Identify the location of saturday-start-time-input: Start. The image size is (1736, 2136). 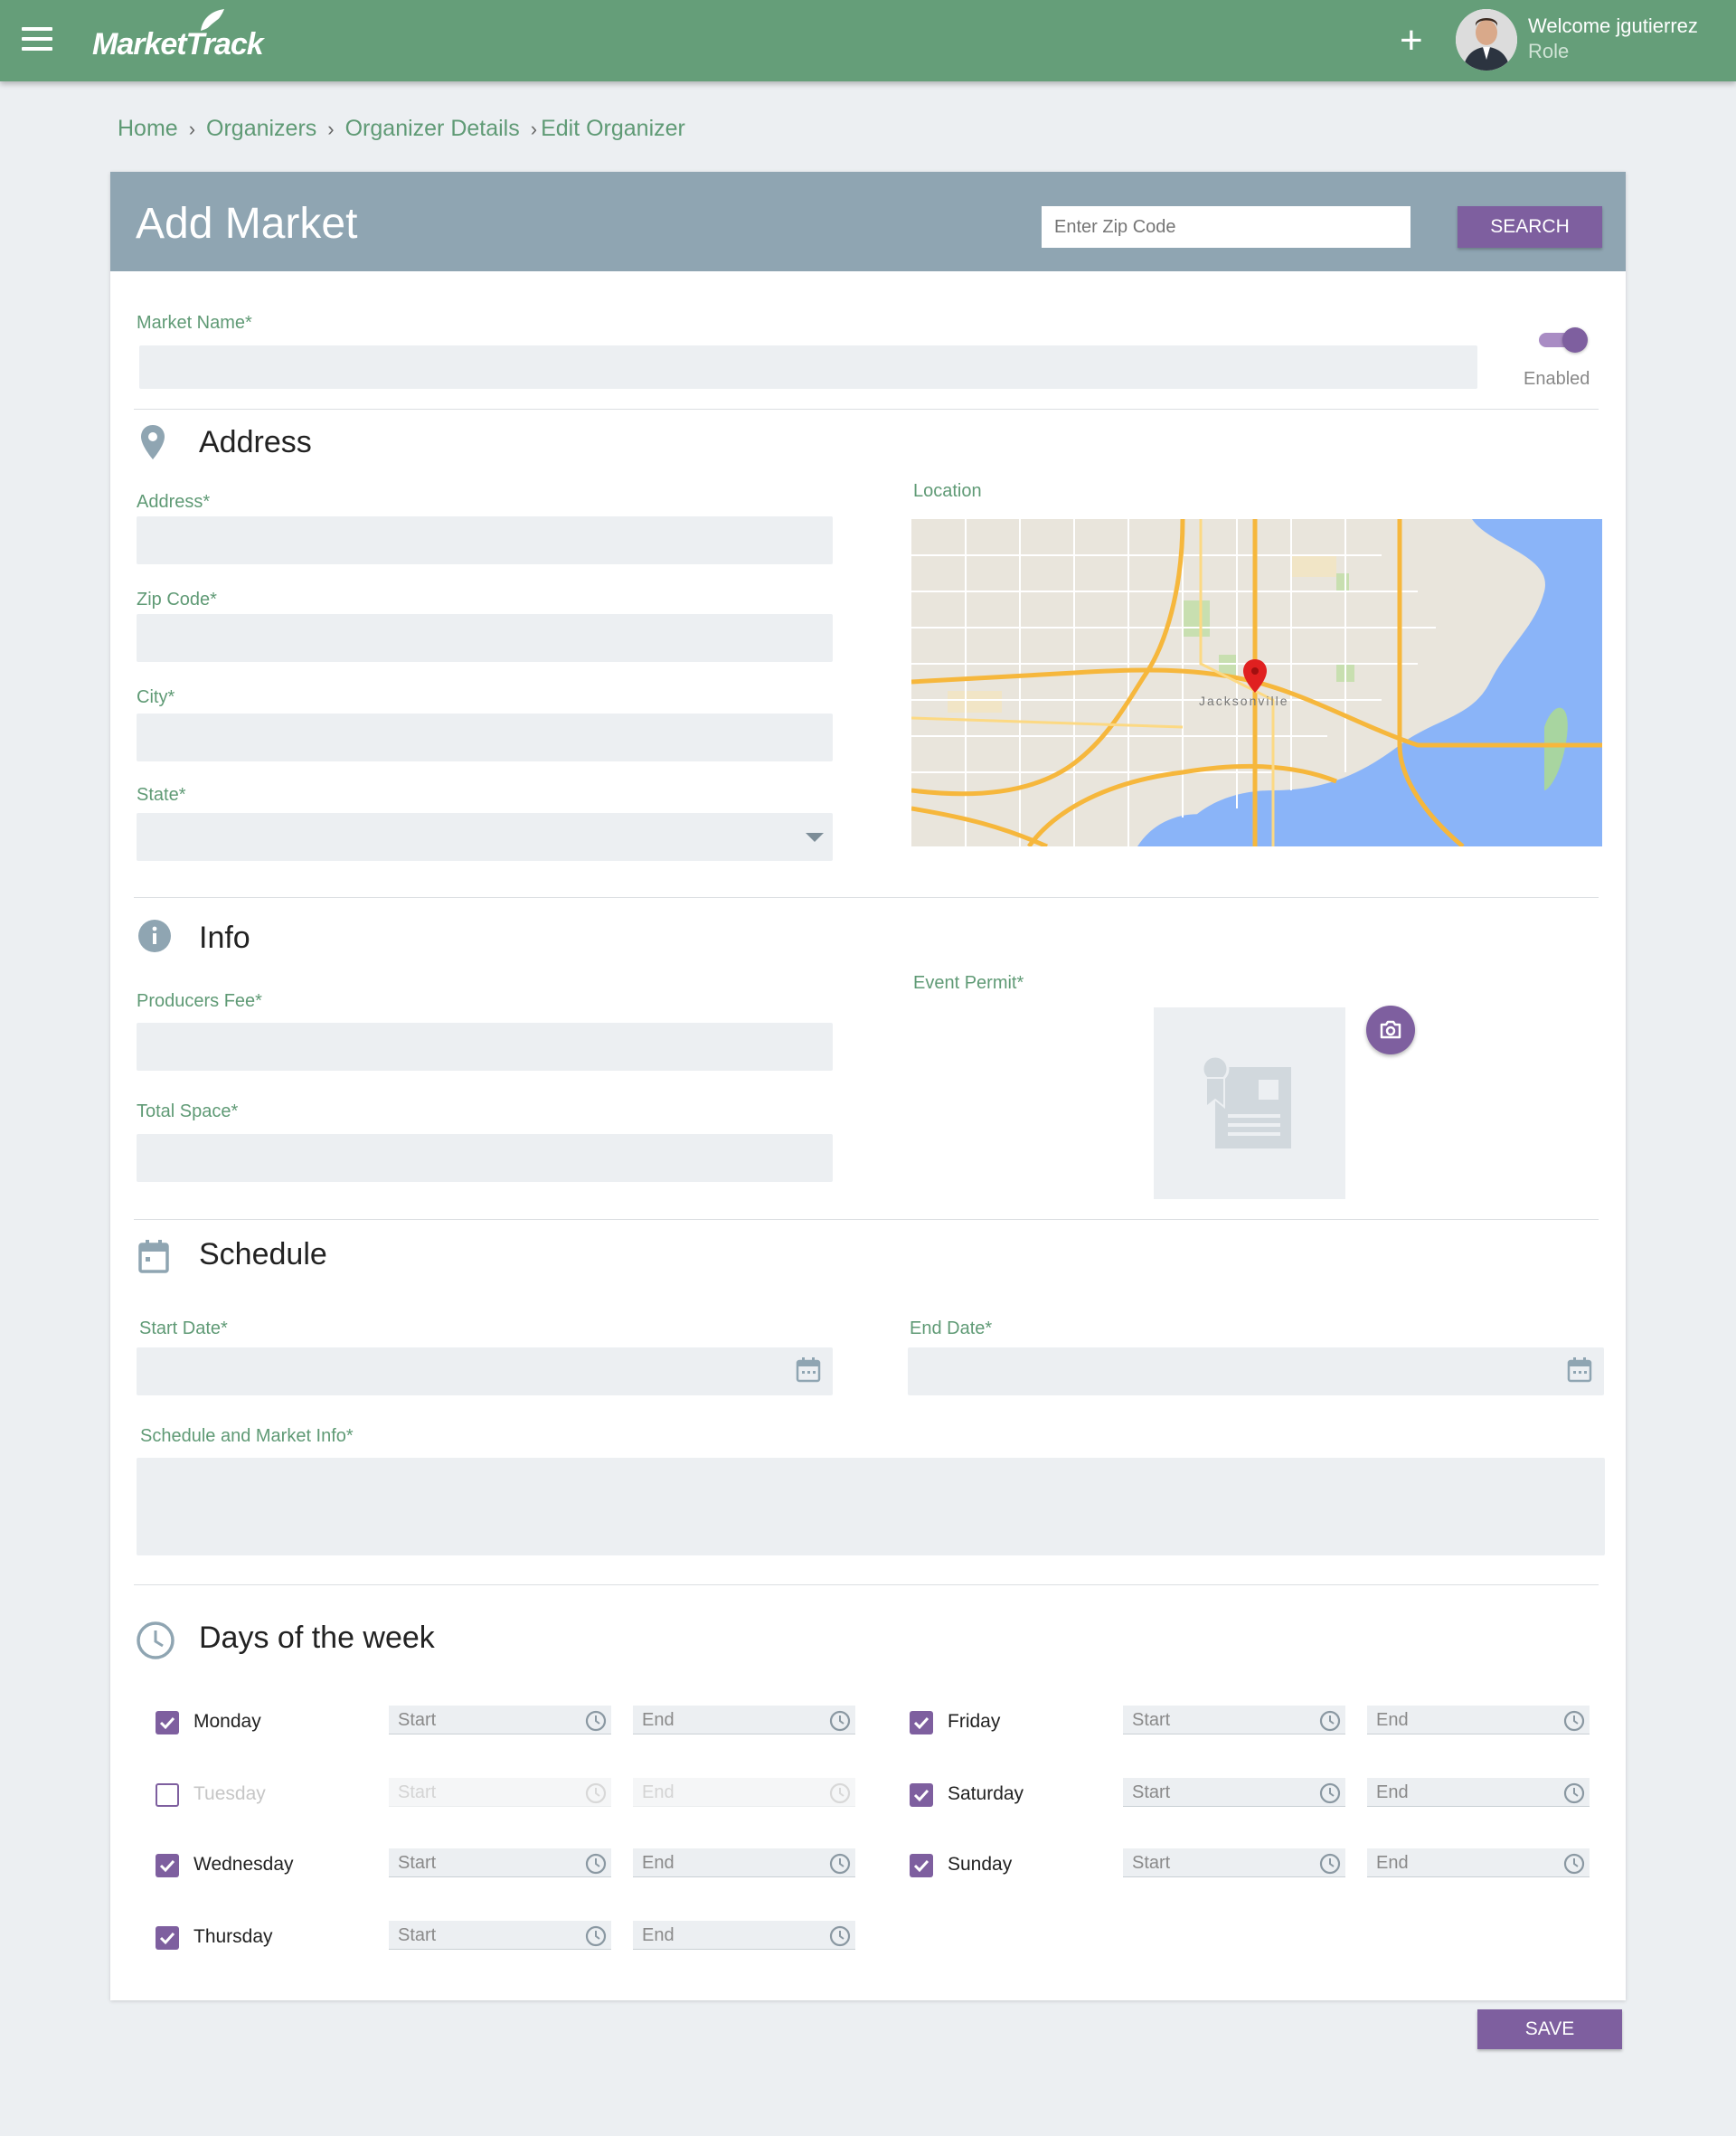
(1234, 1792).